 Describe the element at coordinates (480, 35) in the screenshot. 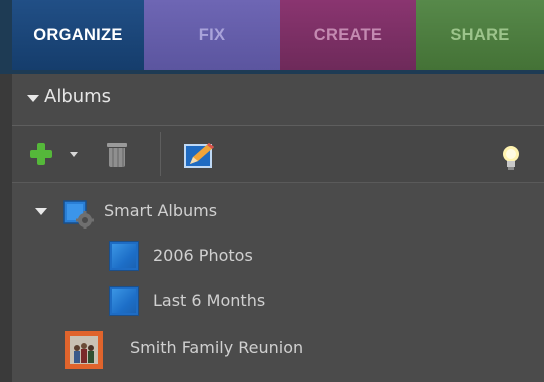

I see `tab-share: SHARE` at that location.